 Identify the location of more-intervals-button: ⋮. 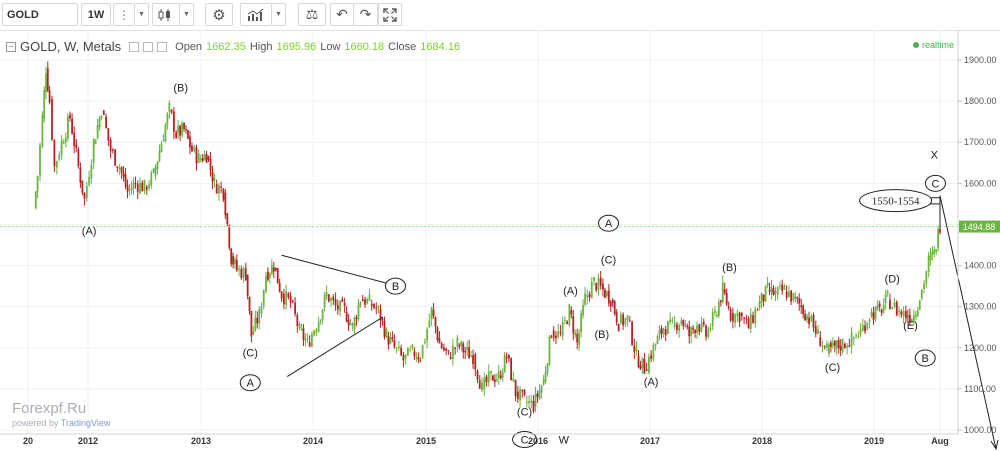
(124, 14).